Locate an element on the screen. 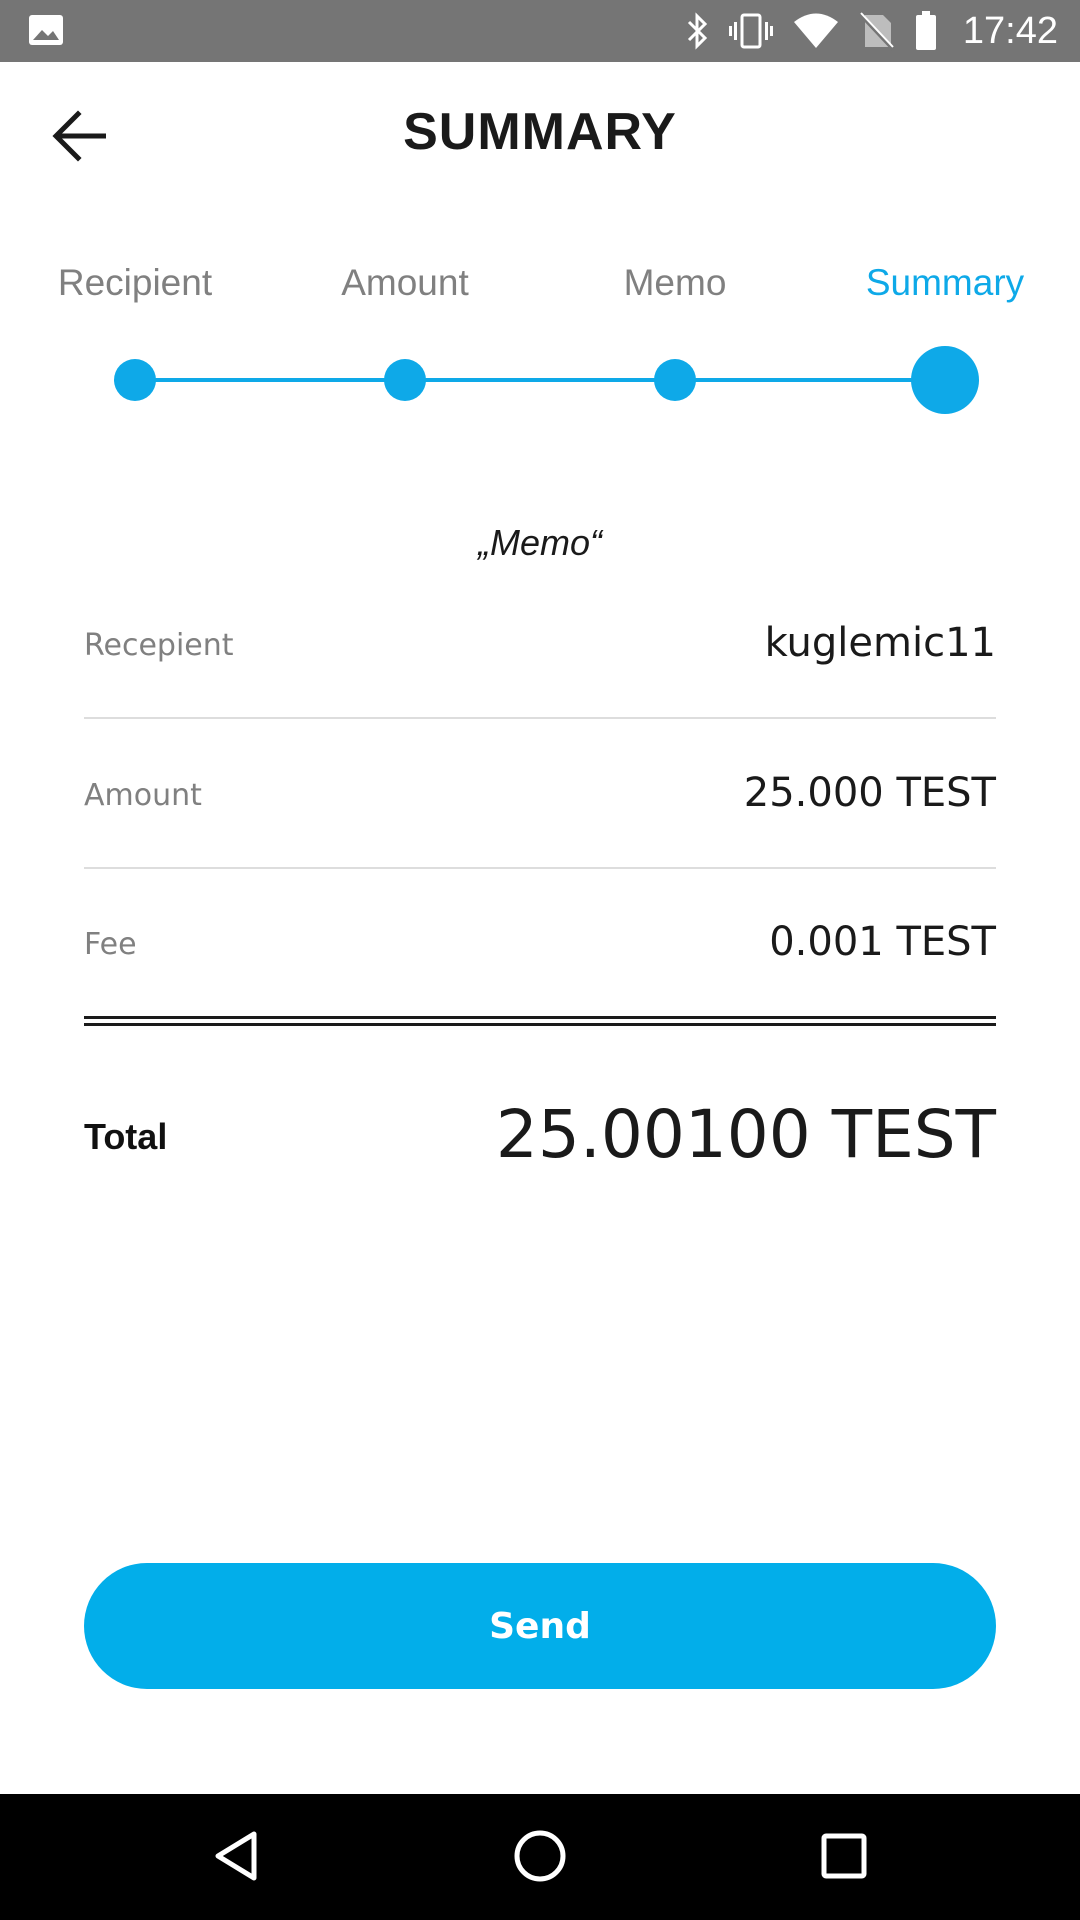 Image resolution: width=1080 pixels, height=1920 pixels. status-bar: 17:42 is located at coordinates (540, 31).